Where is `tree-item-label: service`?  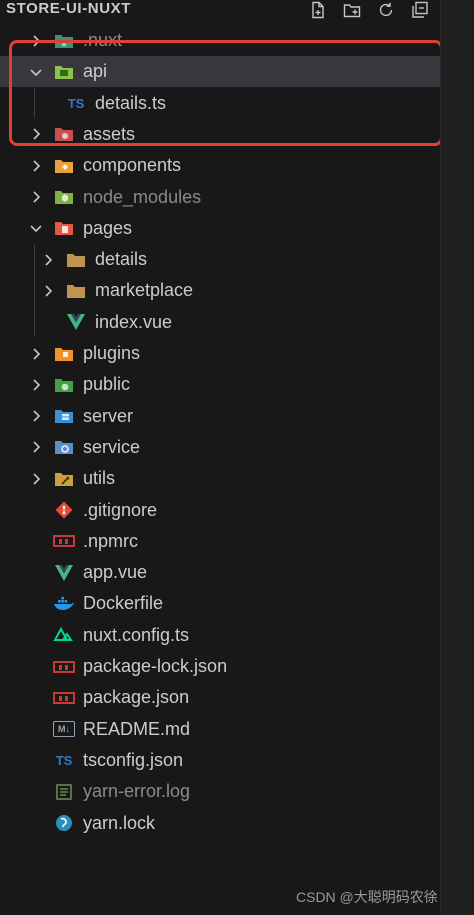 tree-item-label: service is located at coordinates (112, 446).